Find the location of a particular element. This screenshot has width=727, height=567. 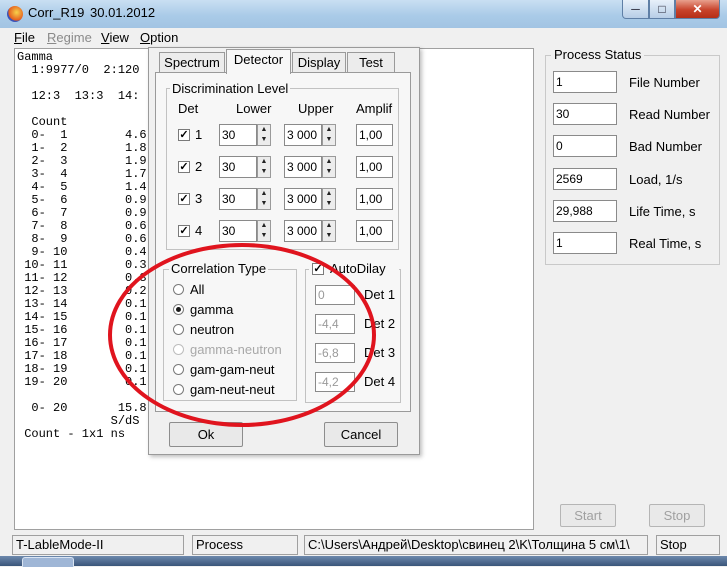

radio-gamma is located at coordinates (178, 309).